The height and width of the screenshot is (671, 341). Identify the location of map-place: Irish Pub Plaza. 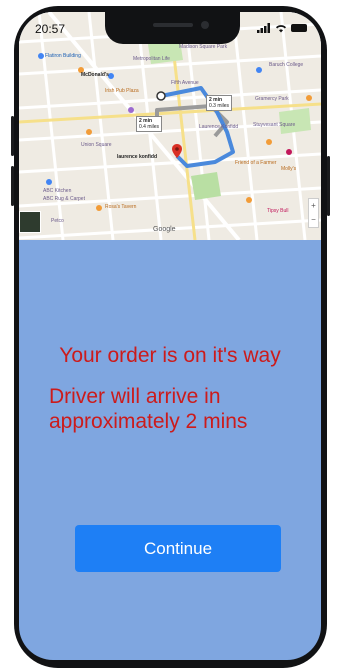
(122, 91).